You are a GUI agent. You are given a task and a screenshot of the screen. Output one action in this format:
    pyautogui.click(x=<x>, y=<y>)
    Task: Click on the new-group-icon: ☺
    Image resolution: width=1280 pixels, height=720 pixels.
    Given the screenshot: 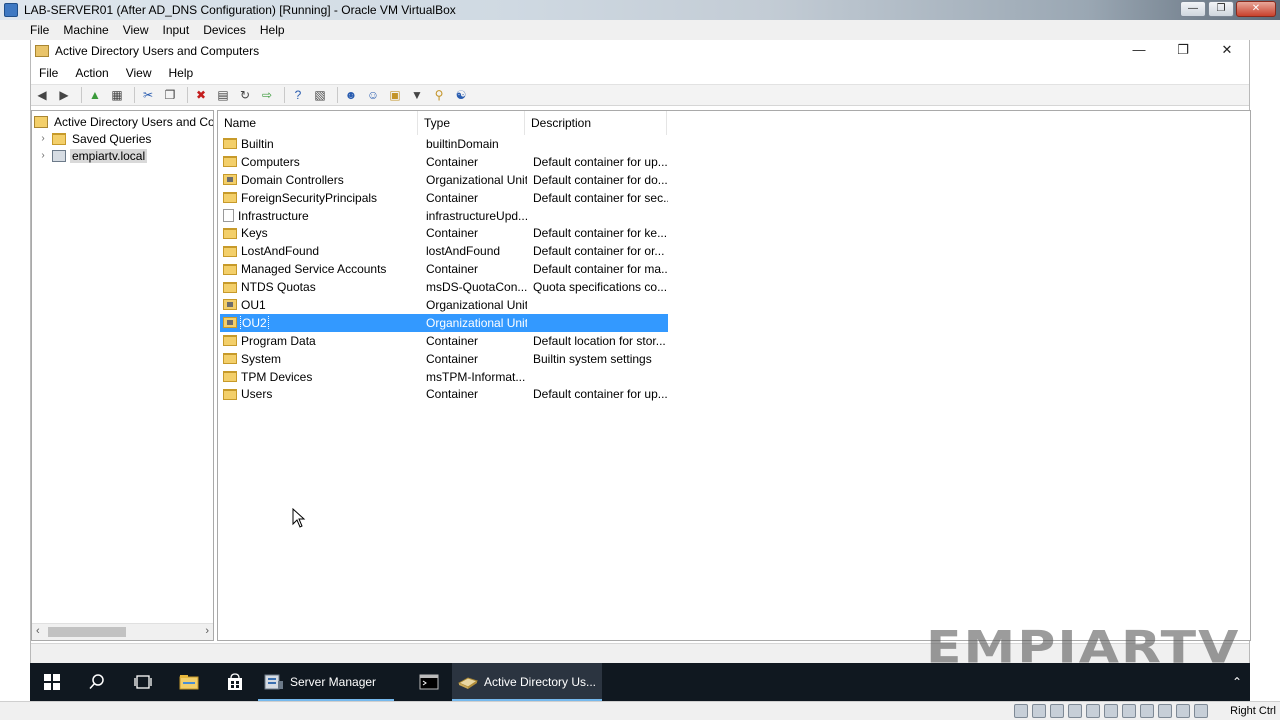 What is the action you would take?
    pyautogui.click(x=373, y=95)
    